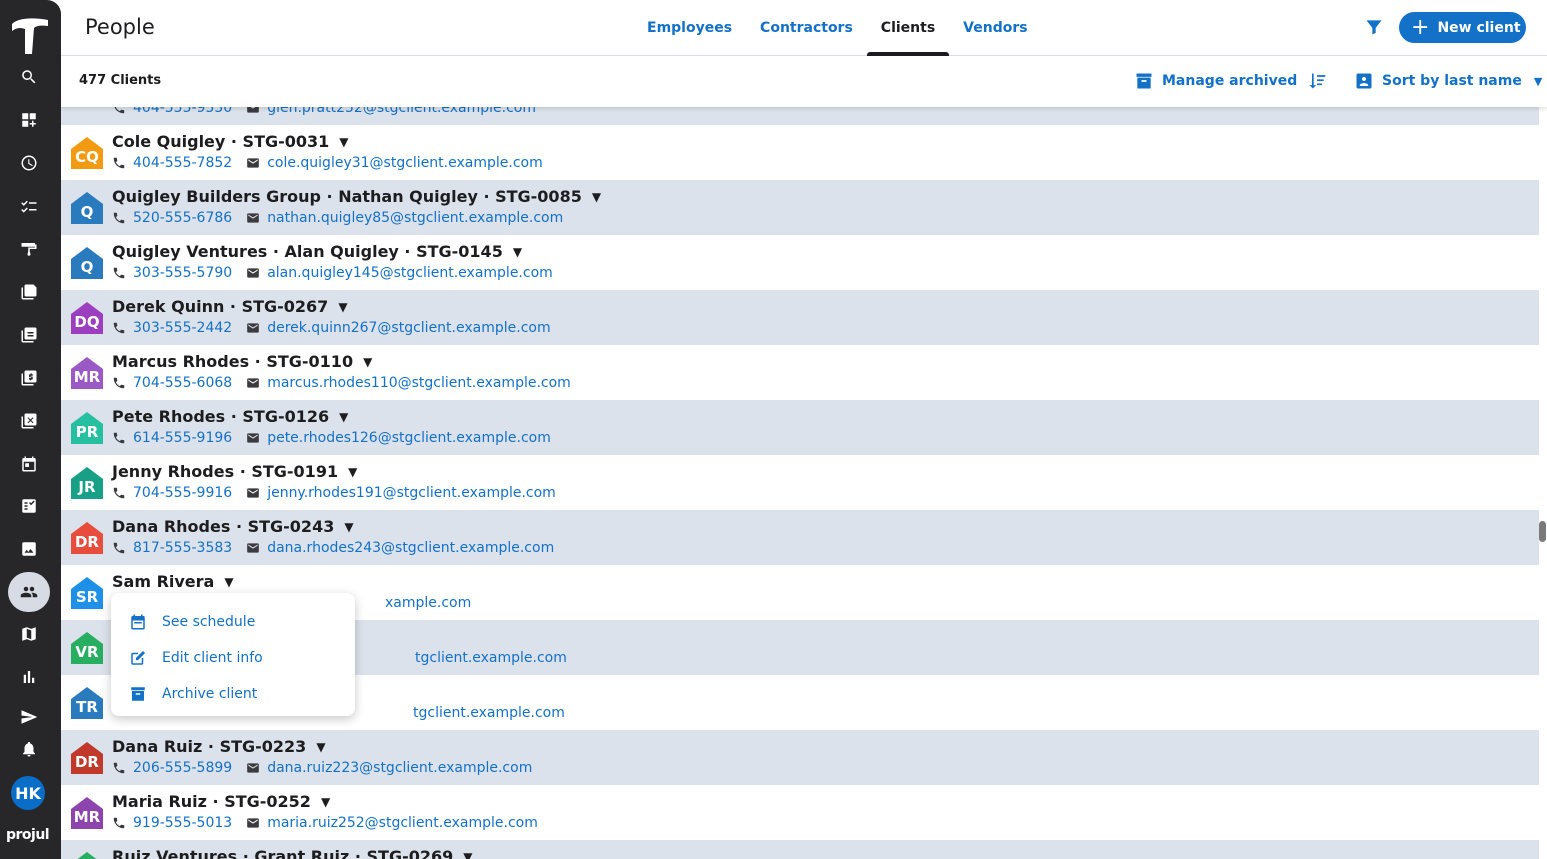 This screenshot has height=859, width=1547. Describe the element at coordinates (234, 471) in the screenshot. I see `client-name: Jenny Rhodes · STG-0191 ▼` at that location.